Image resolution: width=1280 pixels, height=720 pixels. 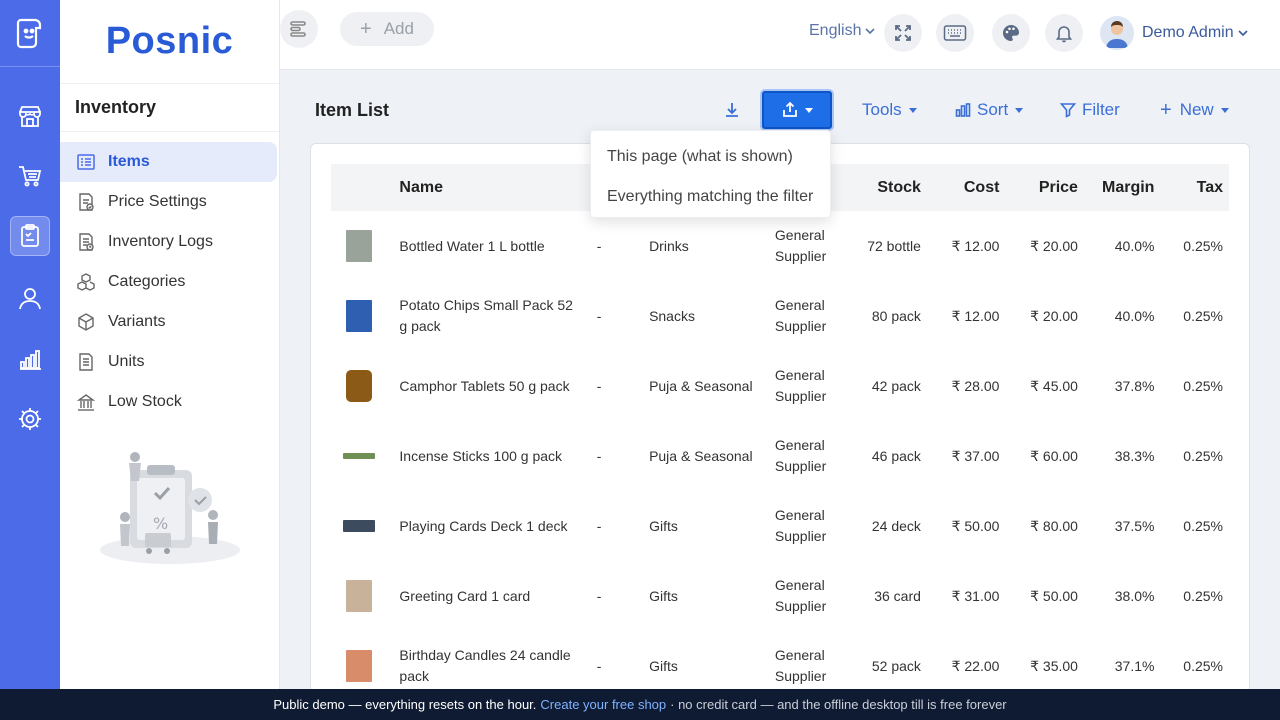 I want to click on sidebar-item-units: Units, so click(x=168, y=362).